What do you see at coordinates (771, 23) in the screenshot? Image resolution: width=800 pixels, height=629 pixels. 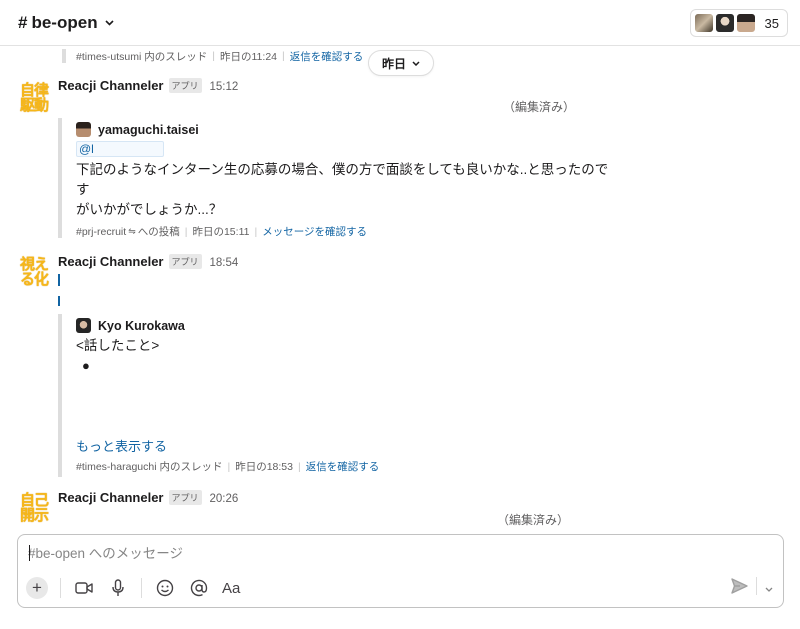 I see `member-count: 35` at bounding box center [771, 23].